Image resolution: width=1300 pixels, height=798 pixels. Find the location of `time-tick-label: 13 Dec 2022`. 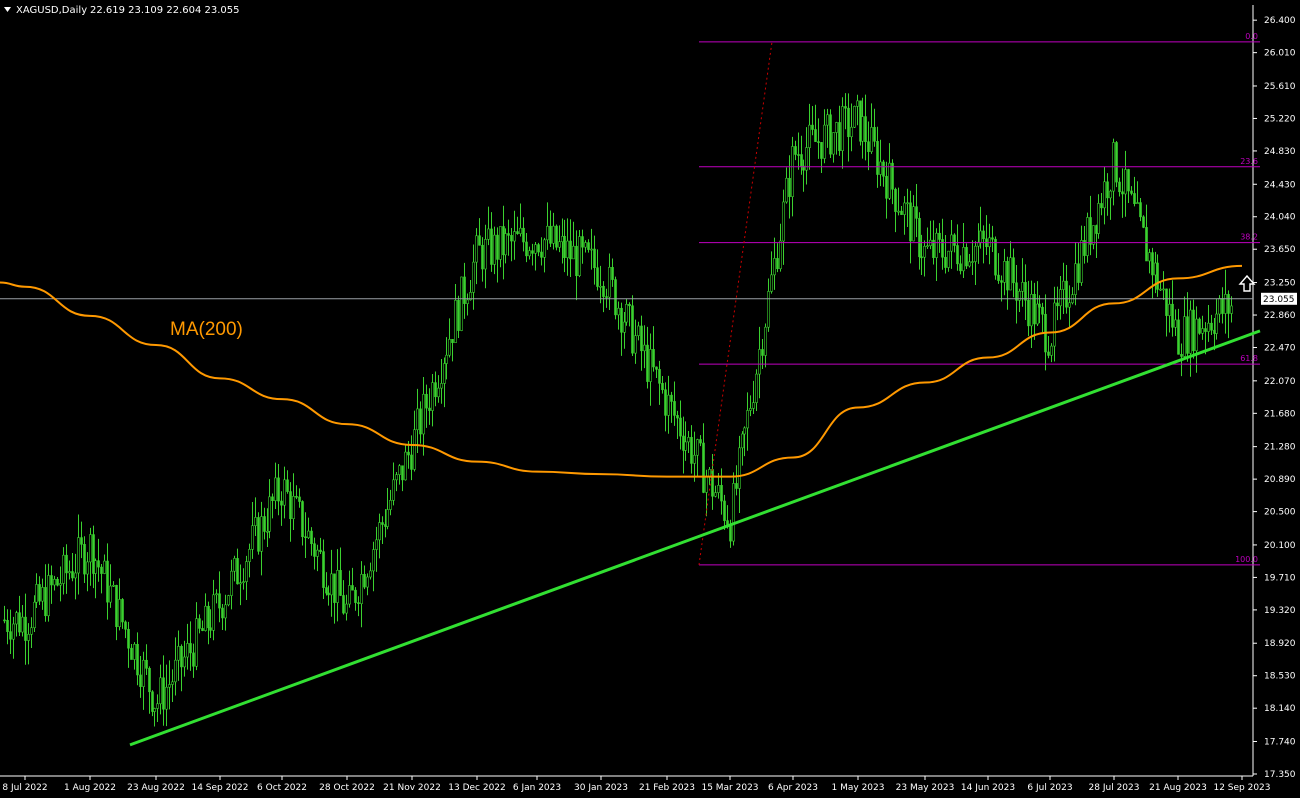

time-tick-label: 13 Dec 2022 is located at coordinates (477, 788).